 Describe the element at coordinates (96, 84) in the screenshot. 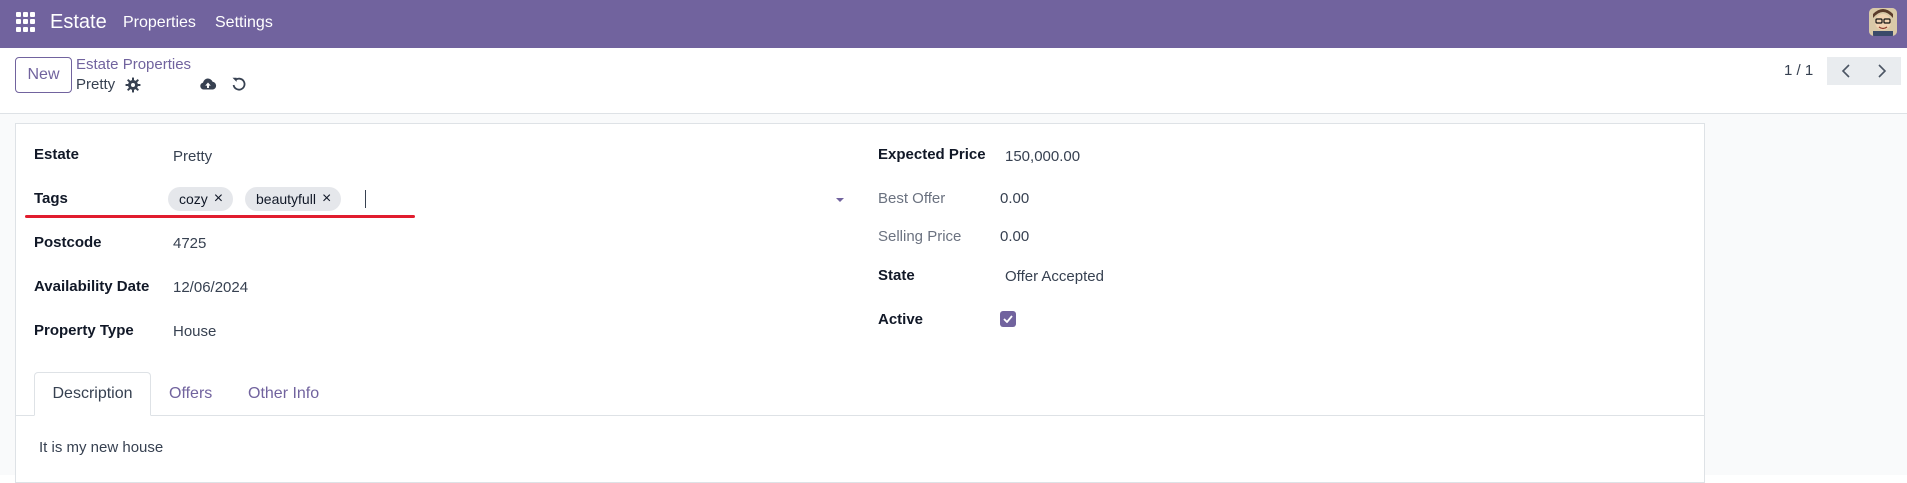

I see `breadcrumb-current: Pretty` at that location.